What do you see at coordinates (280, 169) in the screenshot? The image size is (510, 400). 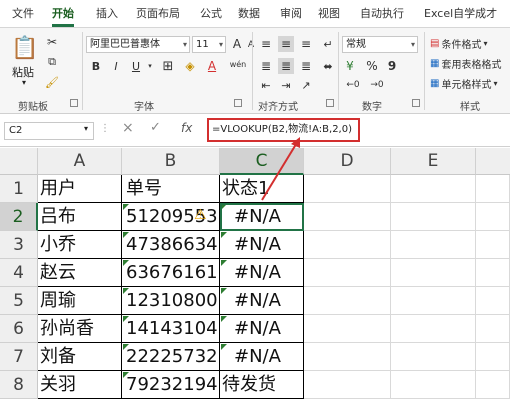 I see `annotation-arrow-icon` at bounding box center [280, 169].